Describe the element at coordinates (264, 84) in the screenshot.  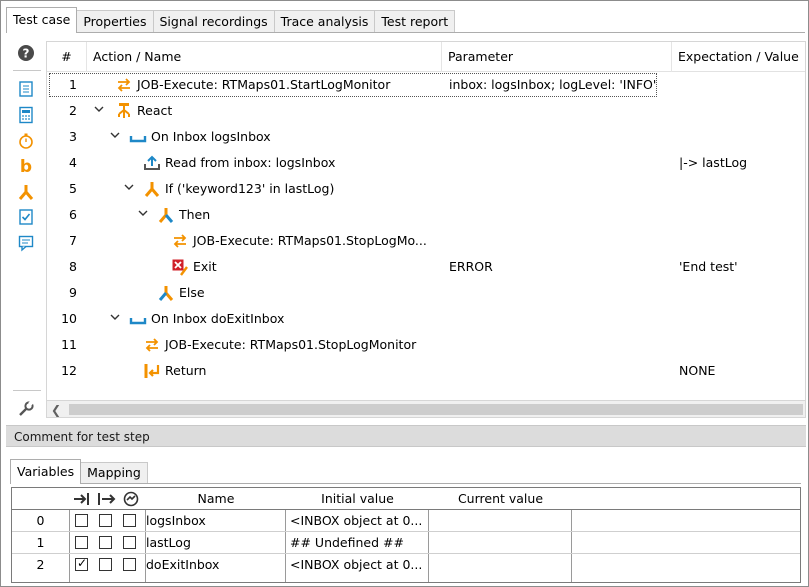
I see `row-action-name: JOB-Execute: RTMaps01.StartLogMonitor` at that location.